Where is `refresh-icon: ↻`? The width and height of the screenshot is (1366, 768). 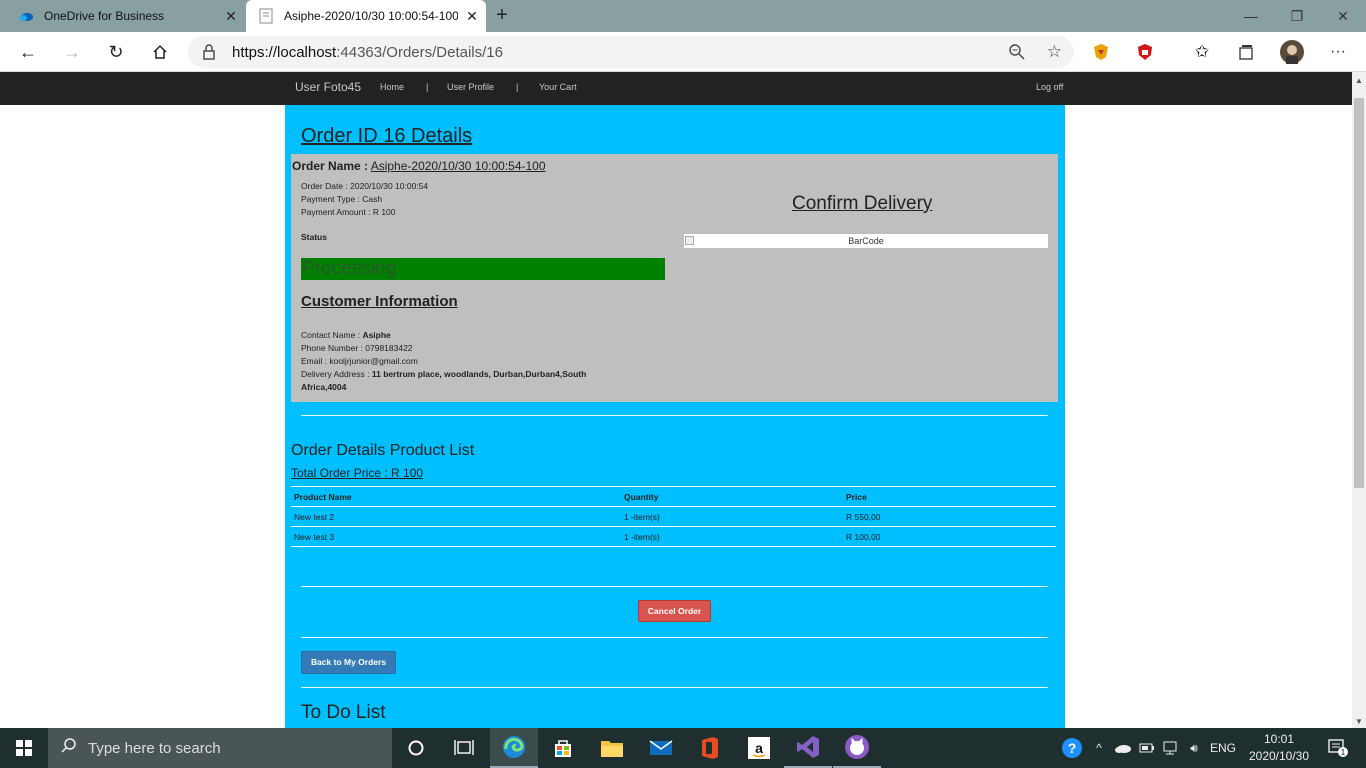 refresh-icon: ↻ is located at coordinates (116, 52).